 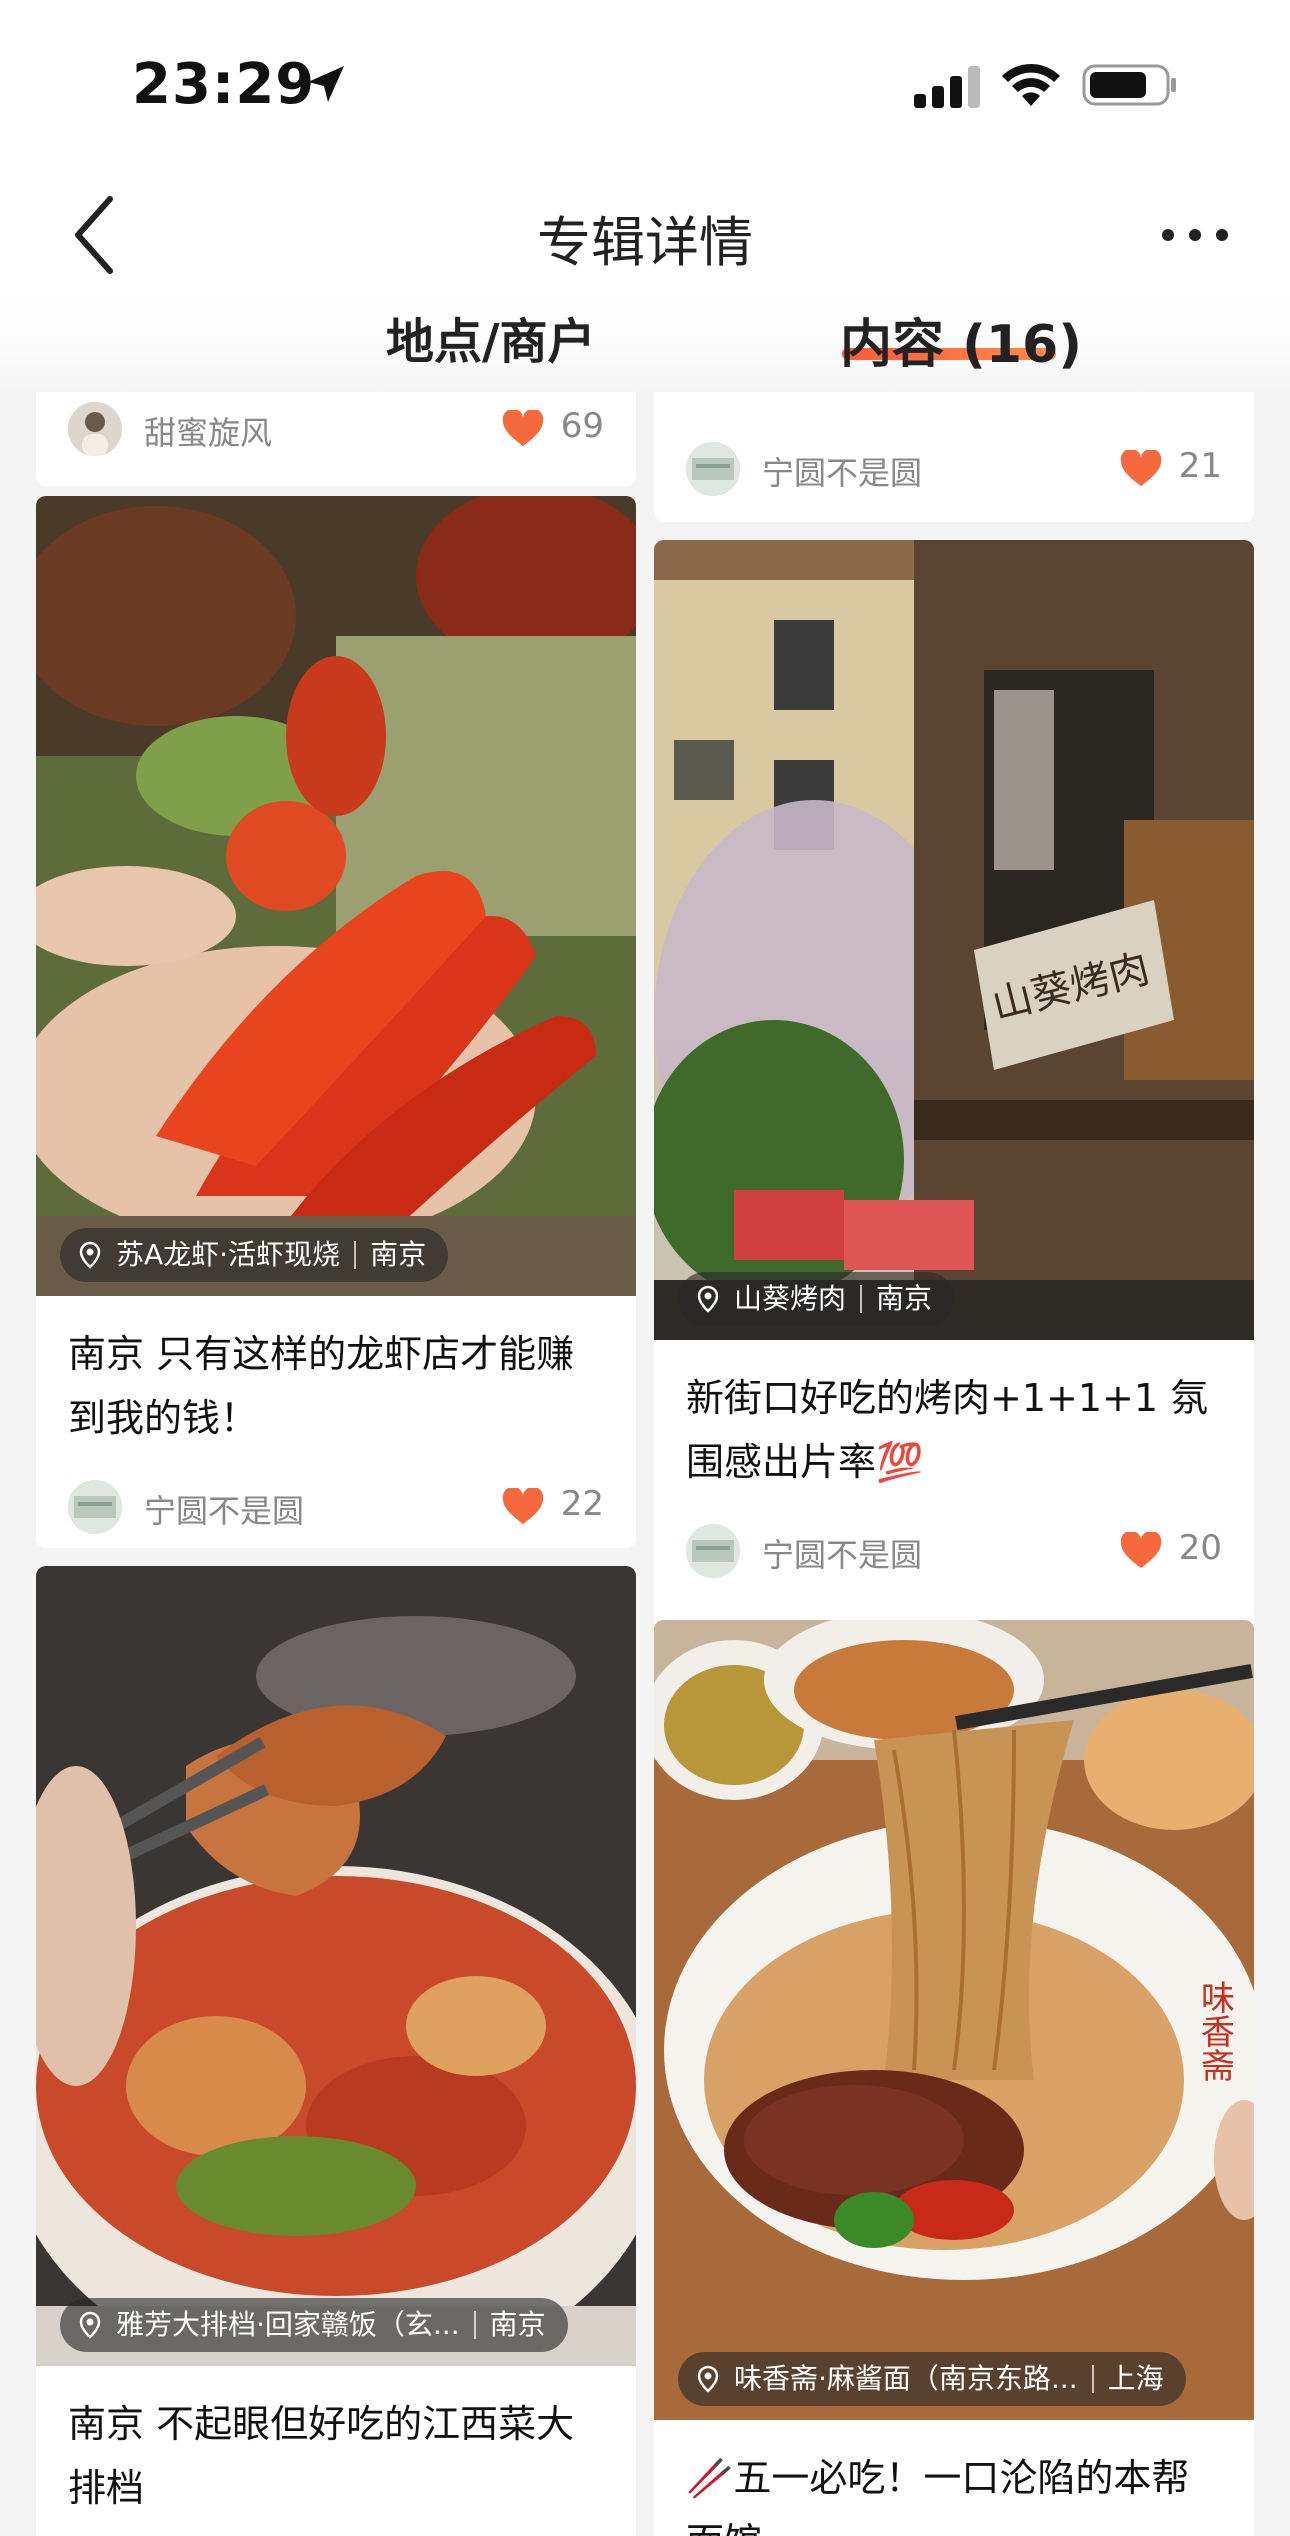 I want to click on like-count: 22, so click(x=582, y=1504).